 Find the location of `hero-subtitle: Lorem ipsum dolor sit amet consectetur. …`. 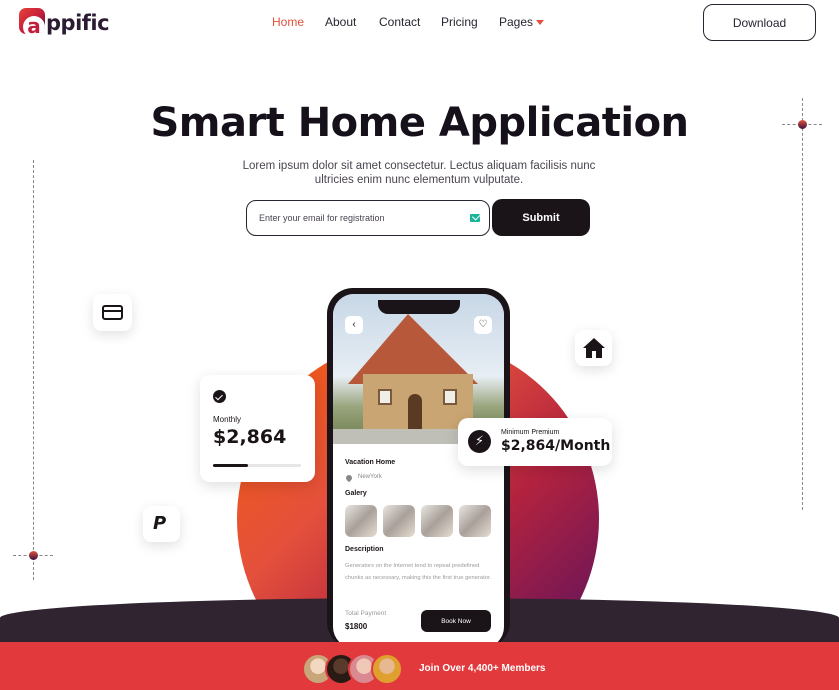

hero-subtitle: Lorem ipsum dolor sit amet consectetur. … is located at coordinates (419, 173).